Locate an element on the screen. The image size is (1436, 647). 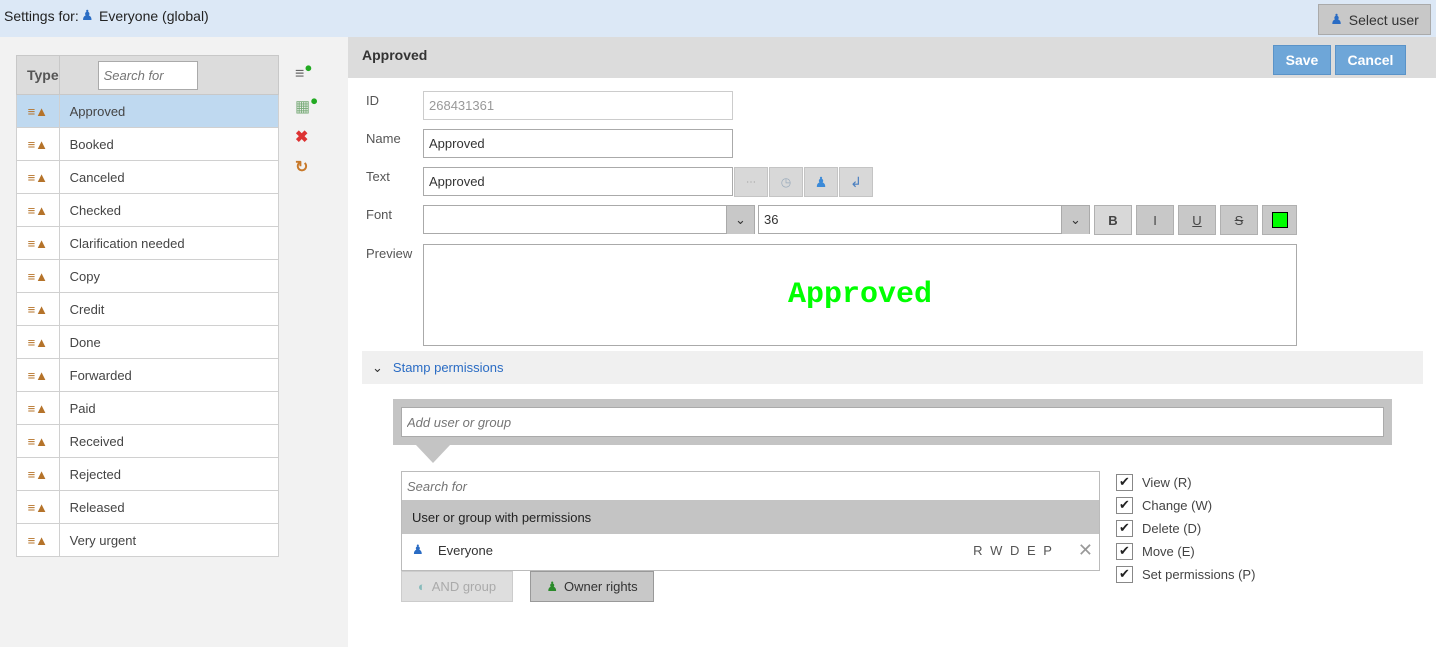
permission-checkbox: ✔ View (R) is located at coordinates (1185, 482).